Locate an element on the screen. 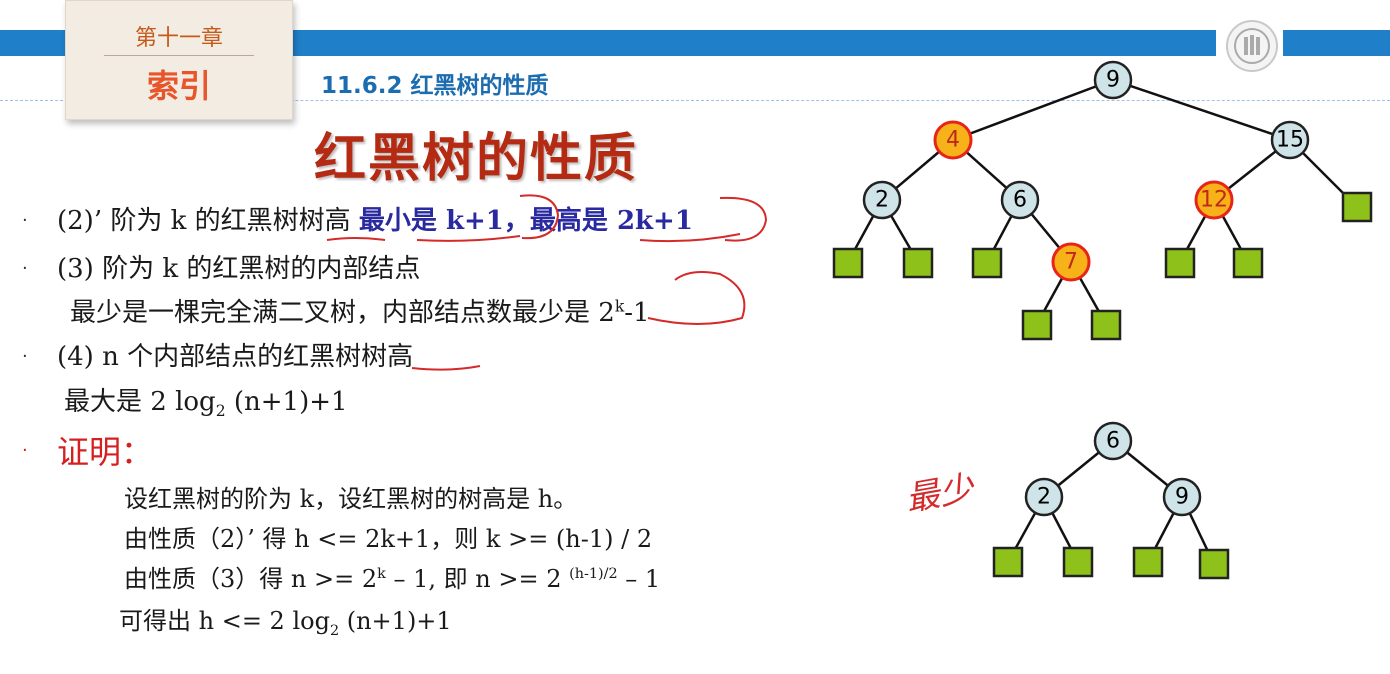 The height and width of the screenshot is (674, 1390). tree1-edges is located at coordinates (1101, 201).